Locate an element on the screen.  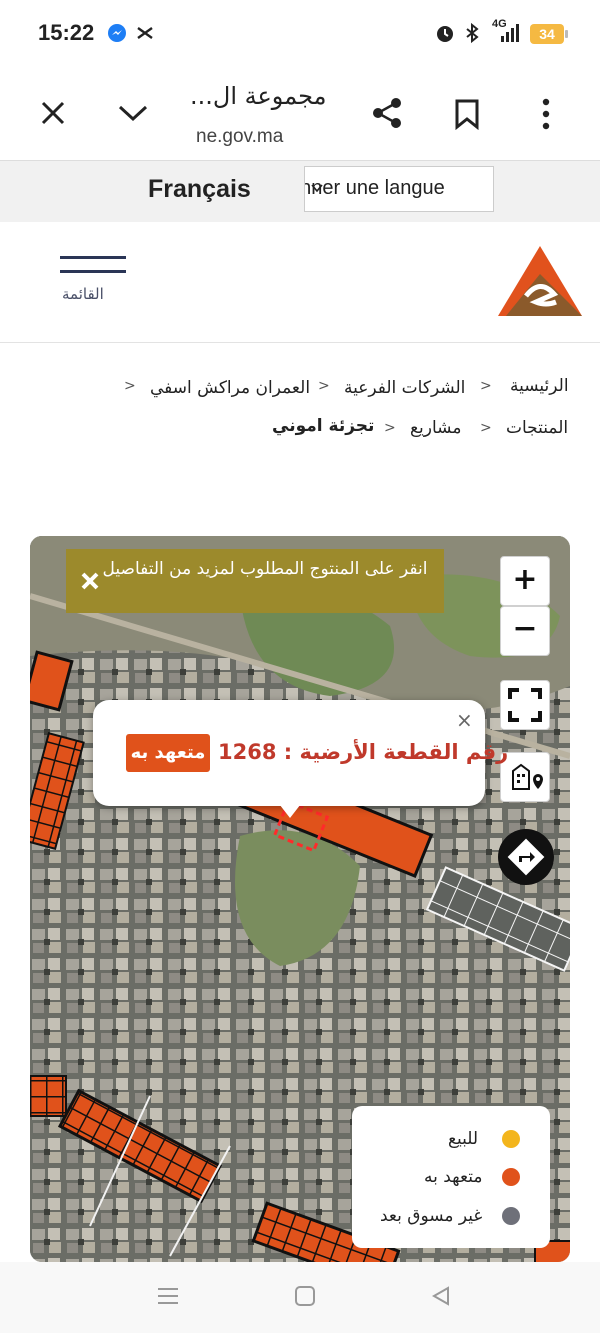
legend-dot-not-marketed is located at coordinates (511, 1216).